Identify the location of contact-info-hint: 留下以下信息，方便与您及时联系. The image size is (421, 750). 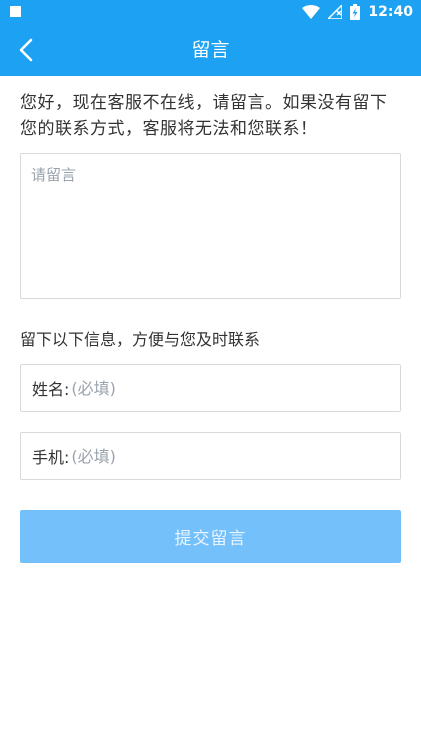
(140, 339).